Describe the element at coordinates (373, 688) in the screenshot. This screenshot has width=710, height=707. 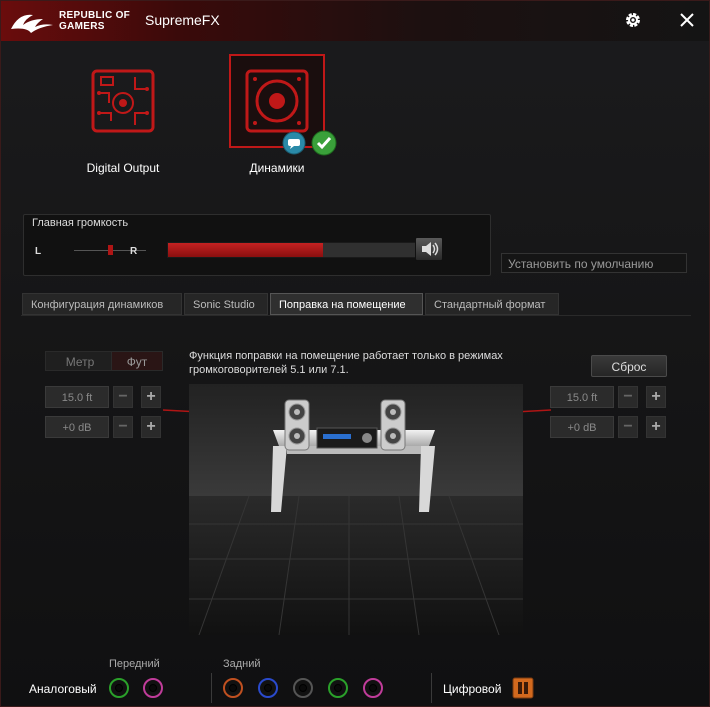
I see `rear-jack-pink` at that location.